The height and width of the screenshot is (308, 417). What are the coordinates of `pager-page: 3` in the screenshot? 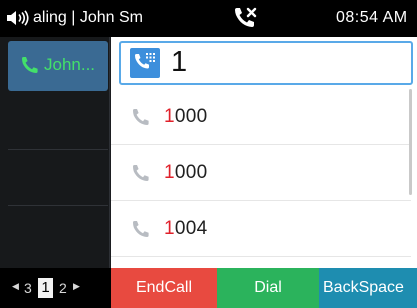 It's located at (28, 288).